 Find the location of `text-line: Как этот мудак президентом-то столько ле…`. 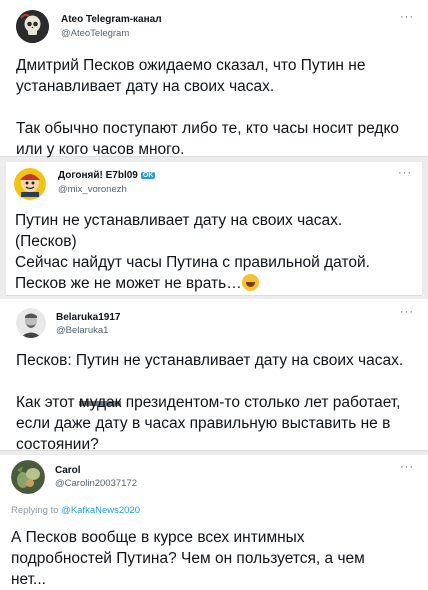

text-line: Как этот мудак президентом-то столько ле… is located at coordinates (209, 402).